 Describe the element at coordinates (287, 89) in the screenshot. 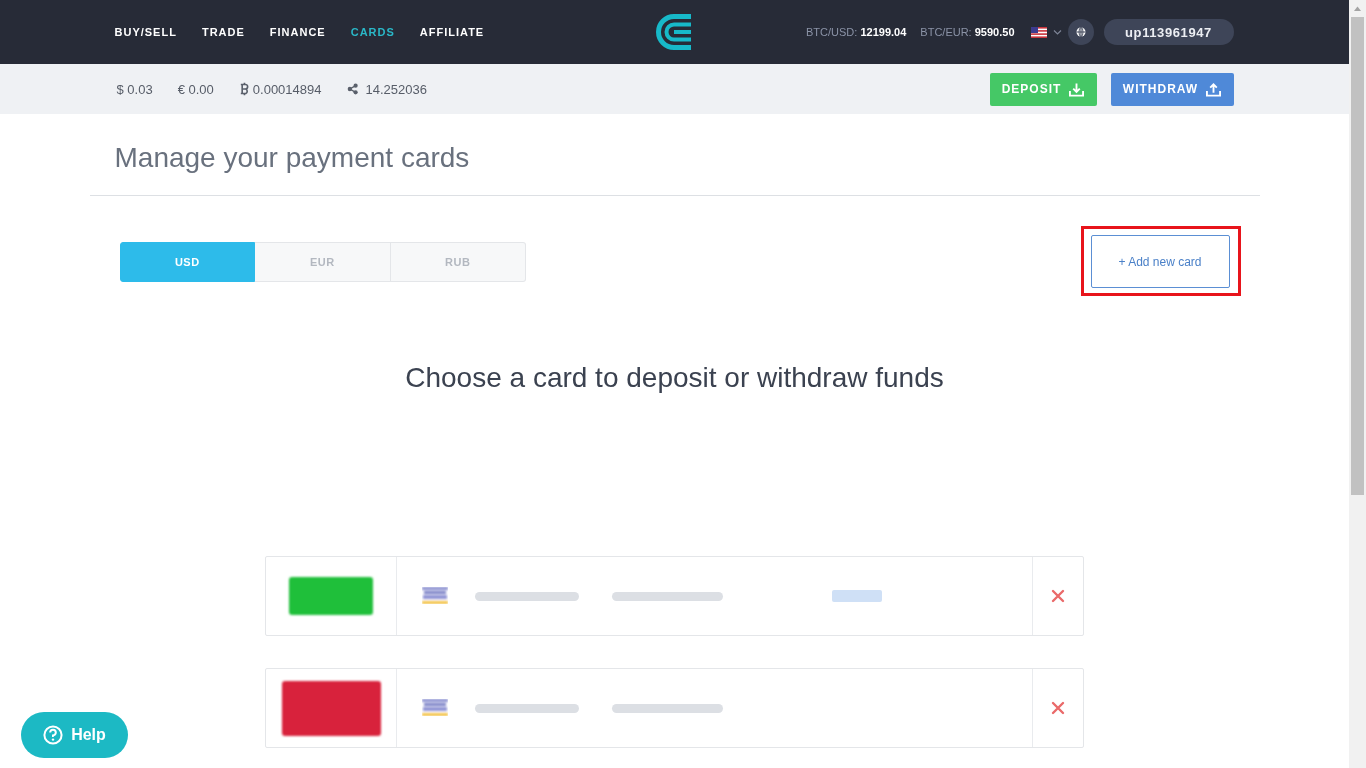

I see `balance-amount: 0.00014894` at that location.